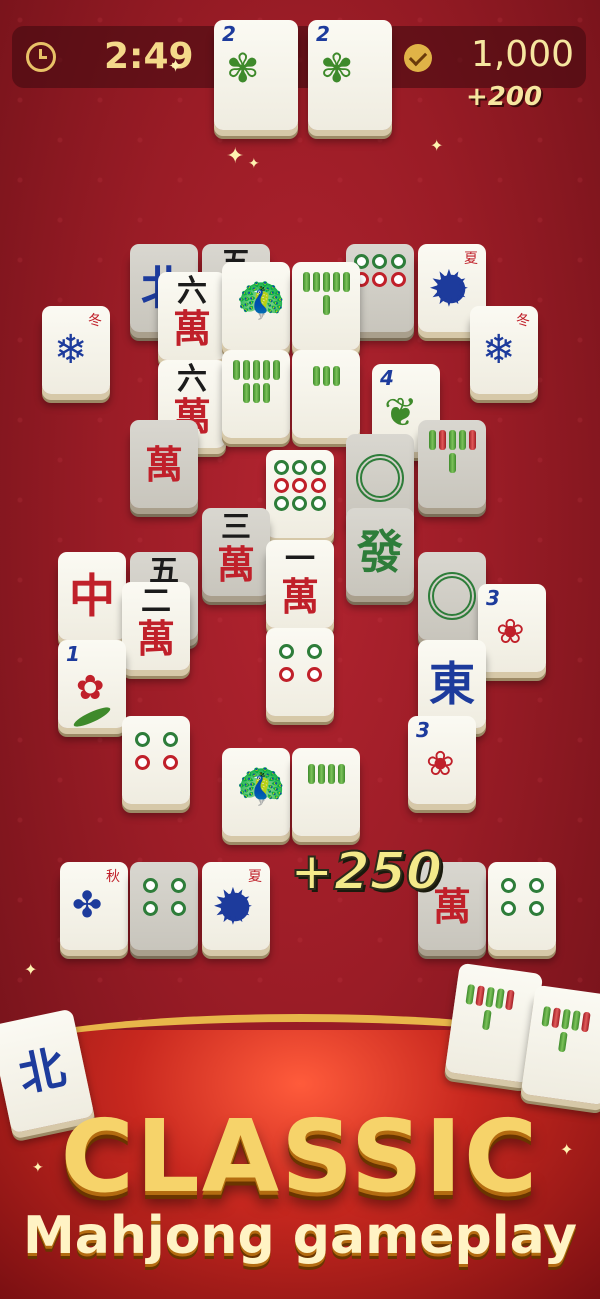  I want to click on tile-wan-dim: 萬, so click(164, 464).